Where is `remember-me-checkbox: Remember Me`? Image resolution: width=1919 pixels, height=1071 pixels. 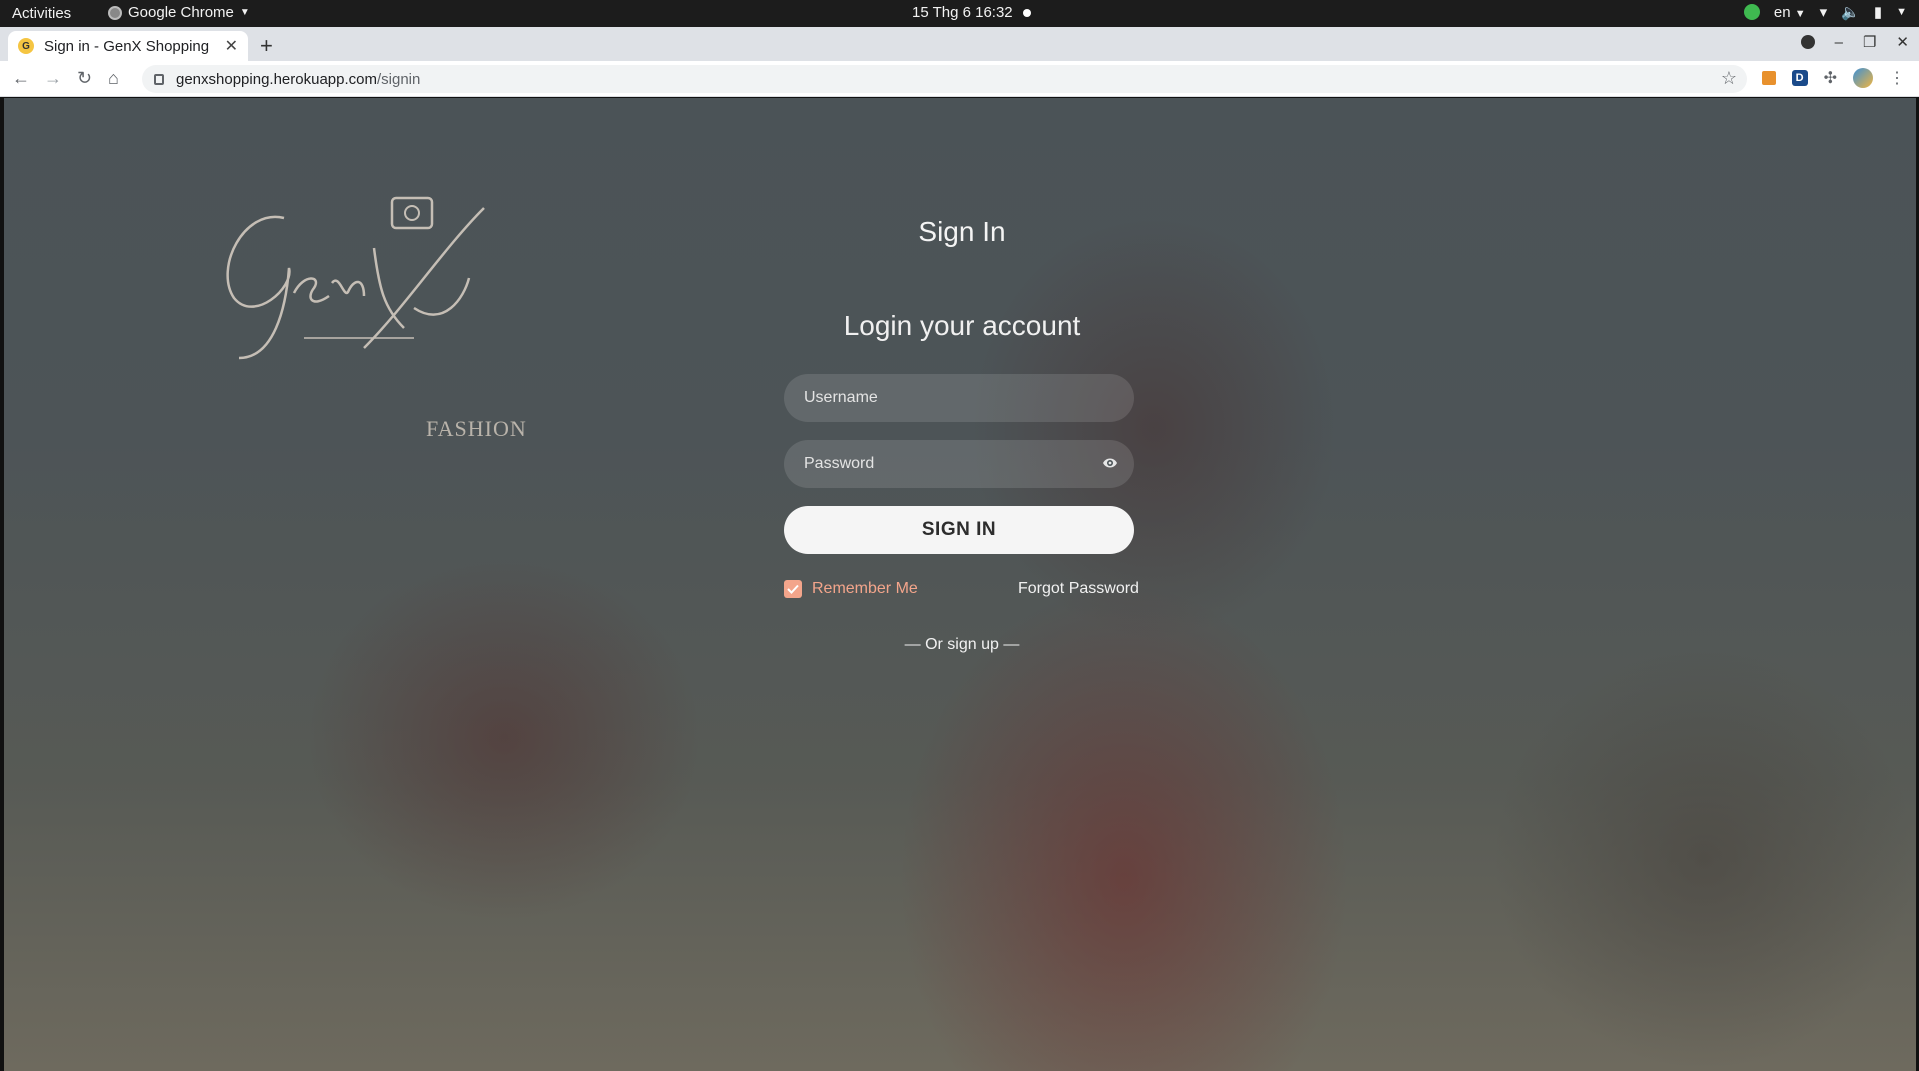
remember-me-checkbox: Remember Me is located at coordinates (851, 589).